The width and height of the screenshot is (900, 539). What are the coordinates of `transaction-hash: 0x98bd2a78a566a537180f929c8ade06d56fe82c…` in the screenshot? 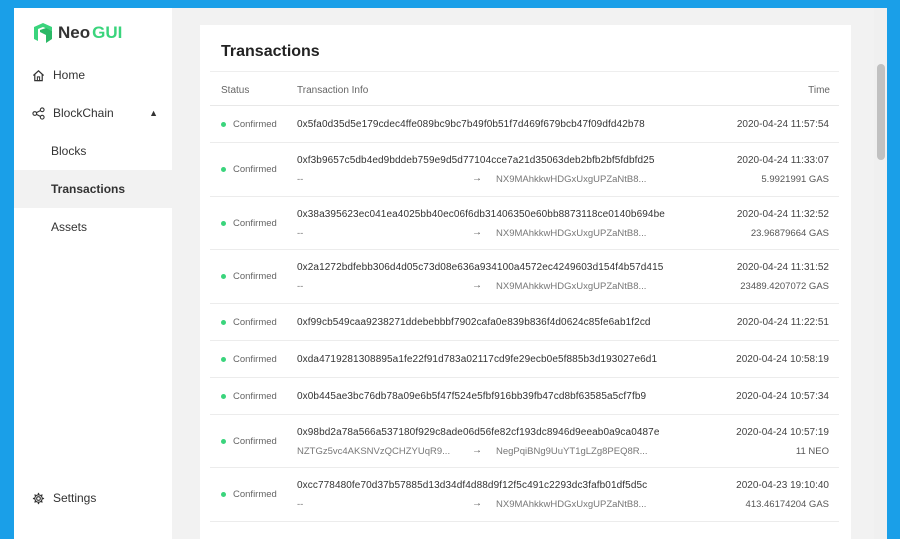 It's located at (478, 432).